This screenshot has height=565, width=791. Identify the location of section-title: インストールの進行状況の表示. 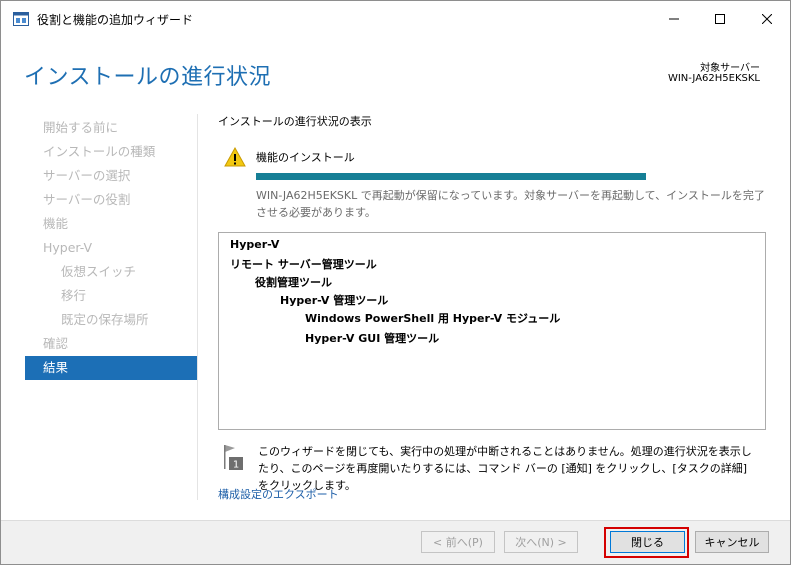
(295, 121).